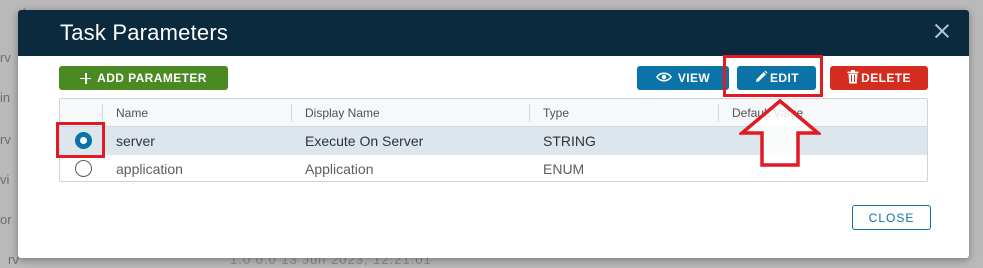  I want to click on cell-display-name: Application, so click(339, 169).